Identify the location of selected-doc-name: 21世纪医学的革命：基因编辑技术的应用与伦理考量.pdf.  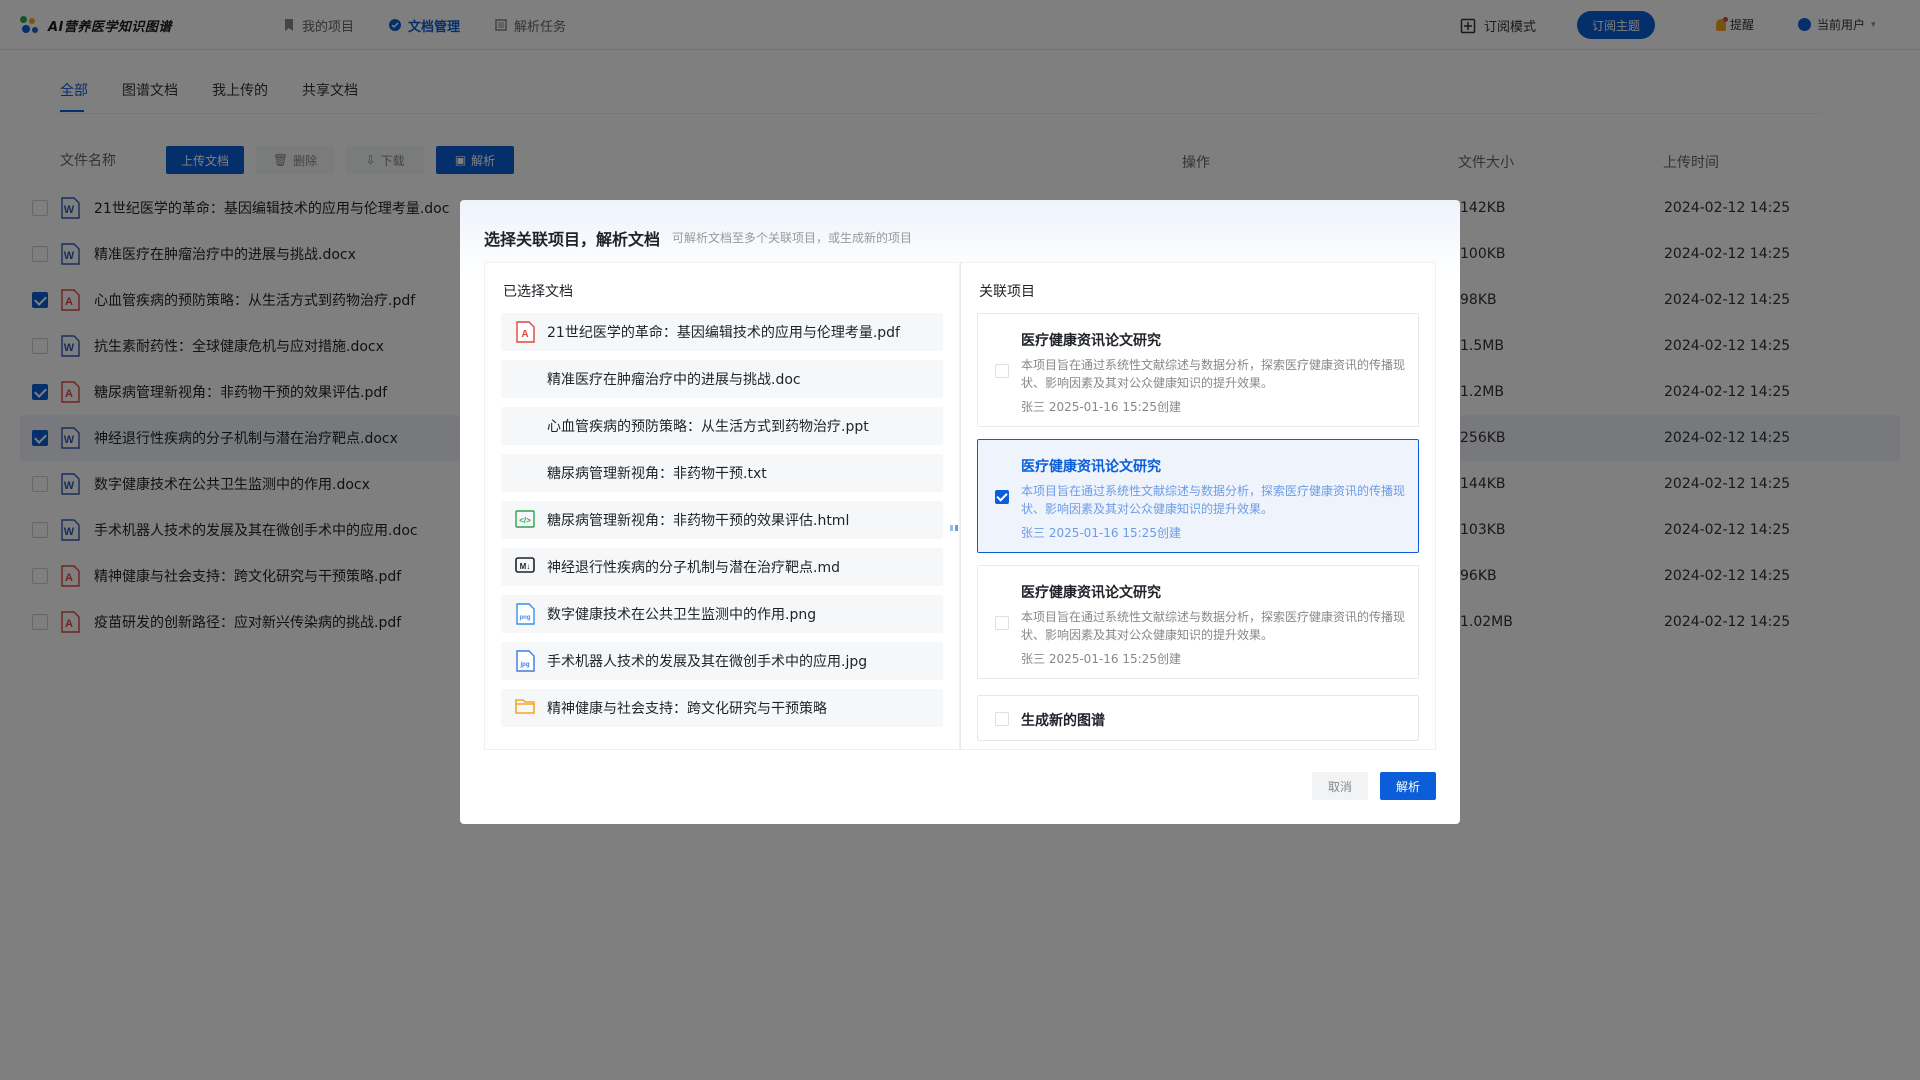
(723, 333).